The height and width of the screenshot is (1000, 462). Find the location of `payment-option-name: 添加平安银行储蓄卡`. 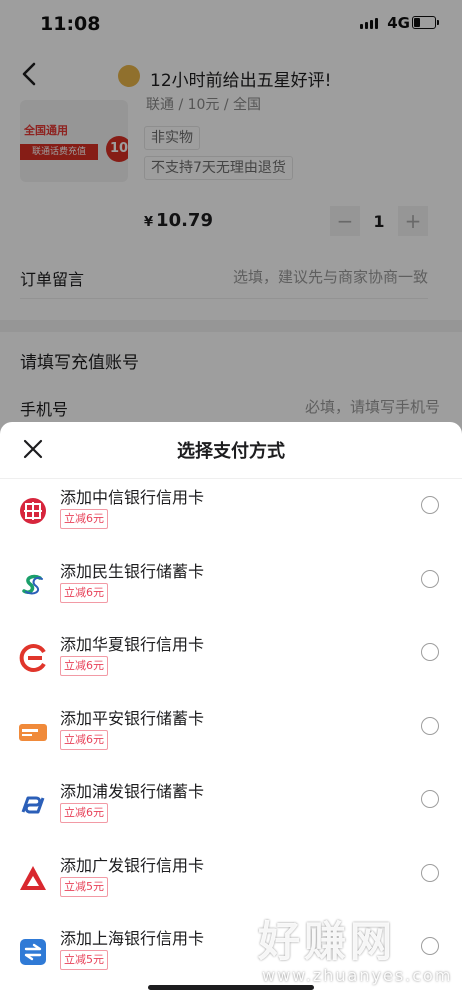

payment-option-name: 添加平安银行储蓄卡 is located at coordinates (132, 718).